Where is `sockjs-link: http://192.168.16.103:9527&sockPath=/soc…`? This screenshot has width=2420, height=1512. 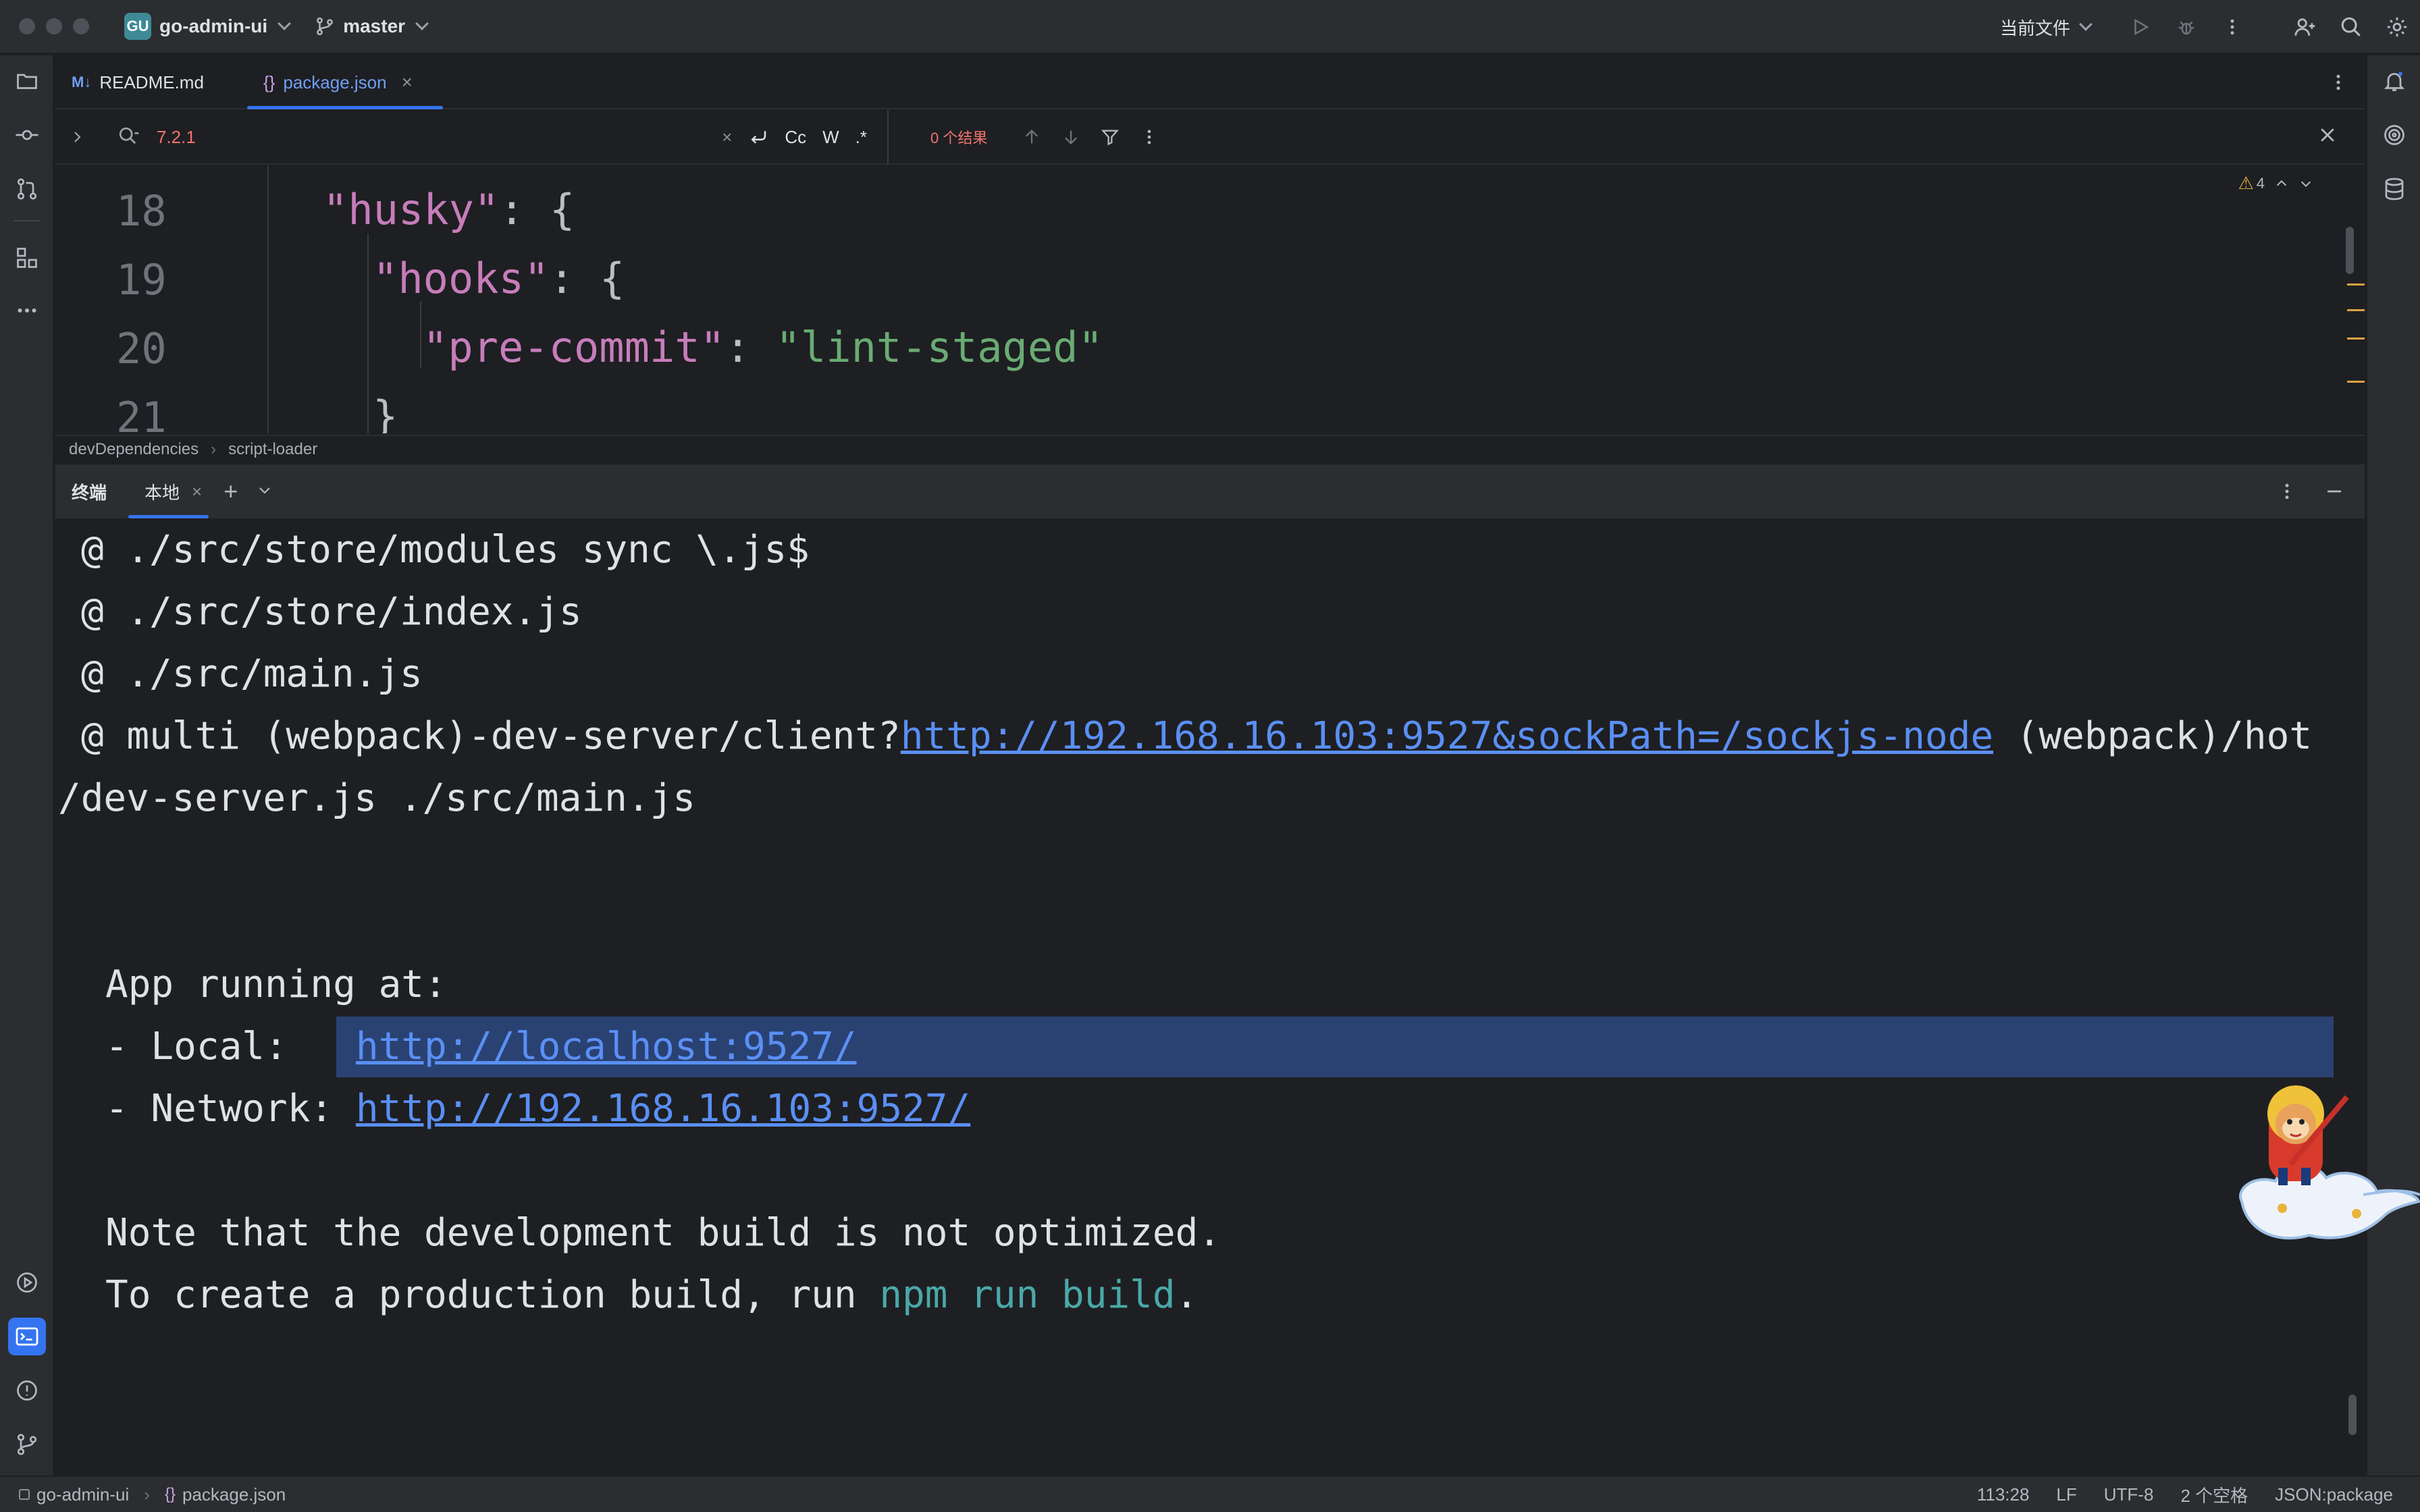
sockjs-link: http://192.168.16.103:9527&sockPath=/soc… is located at coordinates (1447, 736).